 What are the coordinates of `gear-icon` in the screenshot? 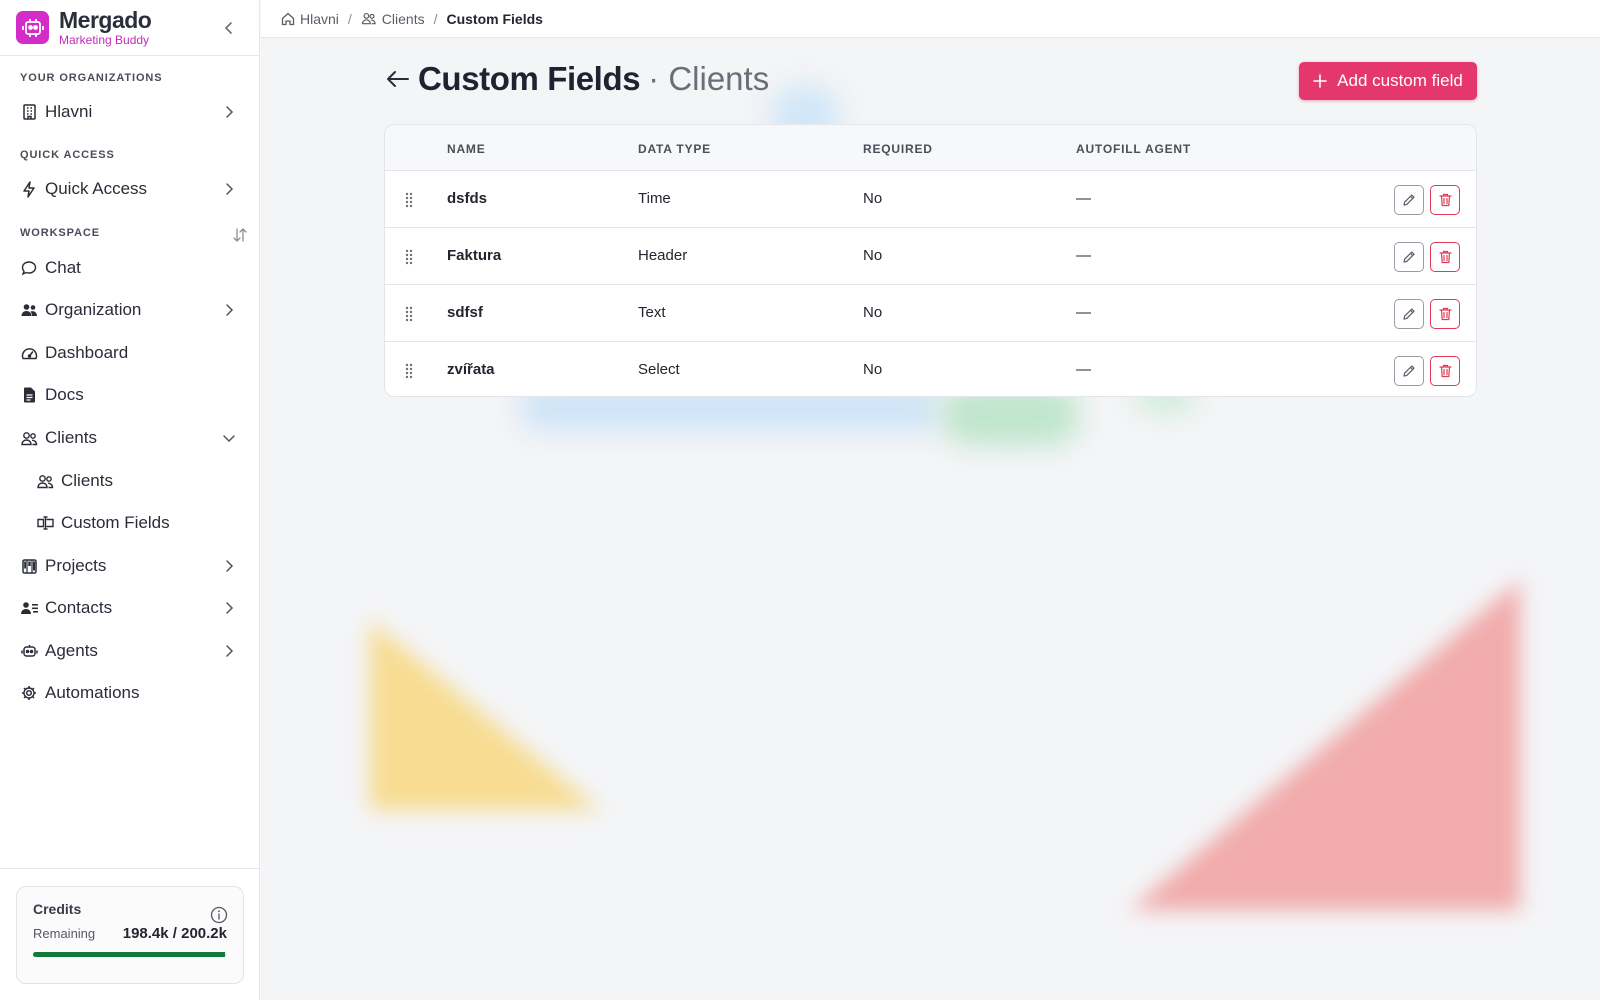 It's located at (29, 693).